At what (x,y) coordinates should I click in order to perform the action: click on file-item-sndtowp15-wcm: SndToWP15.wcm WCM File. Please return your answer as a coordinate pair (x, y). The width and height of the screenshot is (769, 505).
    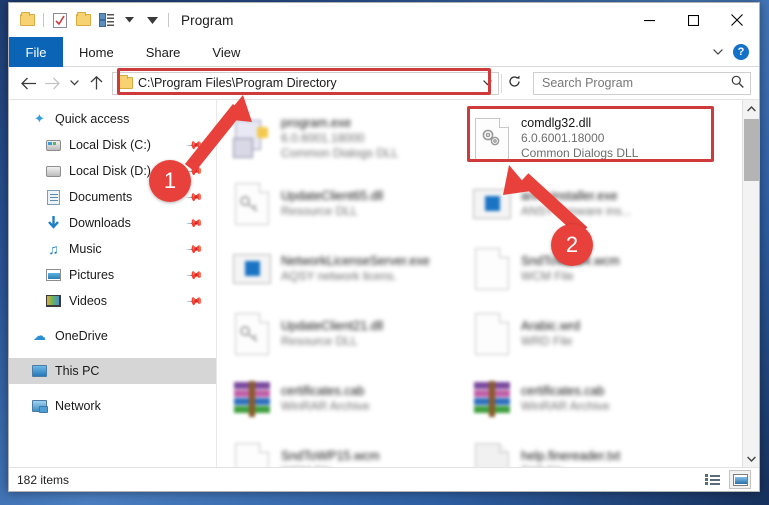
    Looking at the image, I should click on (345, 449).